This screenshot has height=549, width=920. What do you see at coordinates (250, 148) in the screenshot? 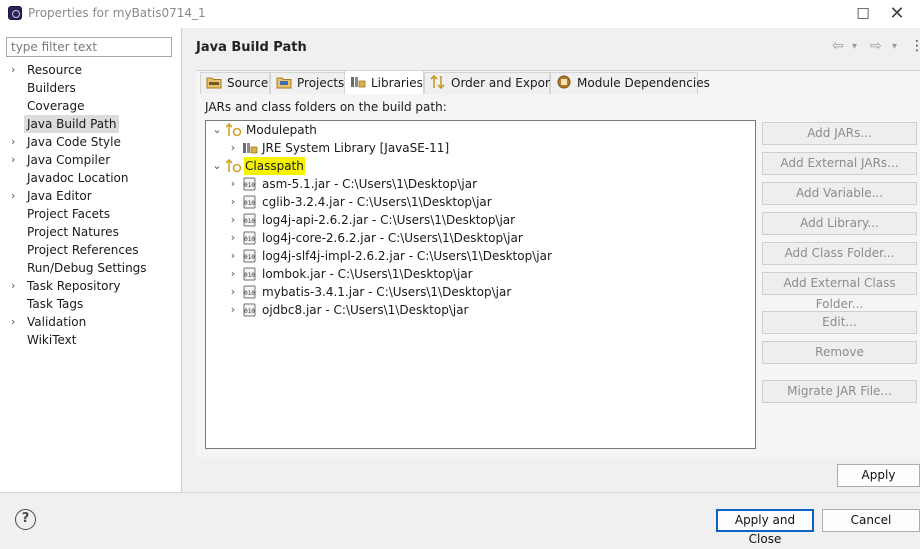
I see `jre-library-icon` at bounding box center [250, 148].